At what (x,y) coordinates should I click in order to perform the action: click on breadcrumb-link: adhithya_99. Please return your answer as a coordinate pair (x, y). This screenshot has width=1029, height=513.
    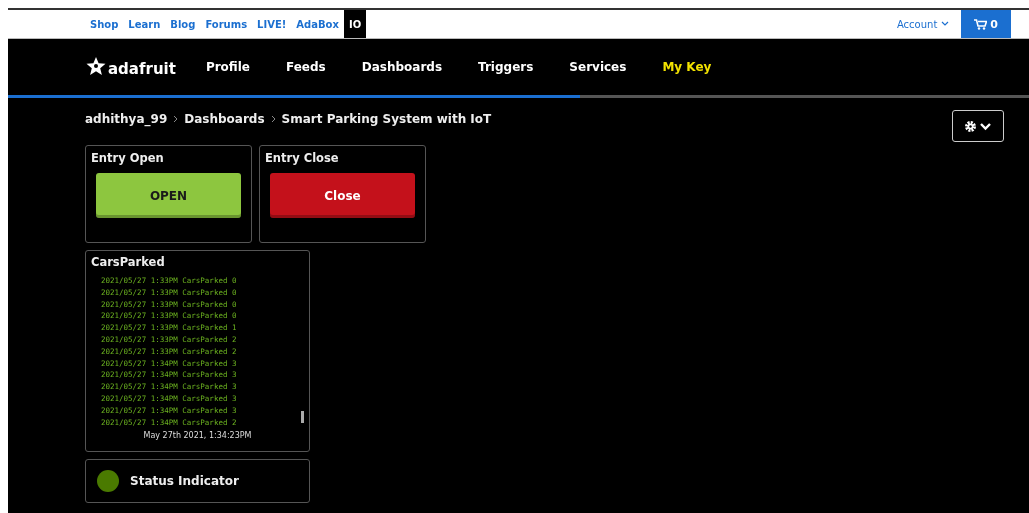
    Looking at the image, I should click on (126, 119).